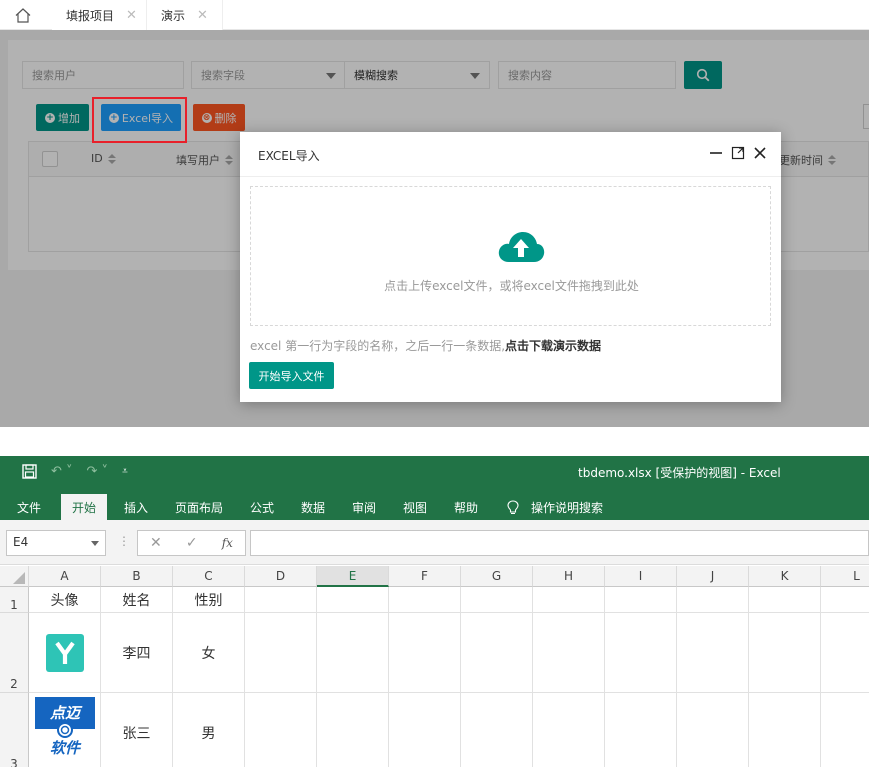 The height and width of the screenshot is (767, 869). I want to click on cell-L1, so click(845, 600).